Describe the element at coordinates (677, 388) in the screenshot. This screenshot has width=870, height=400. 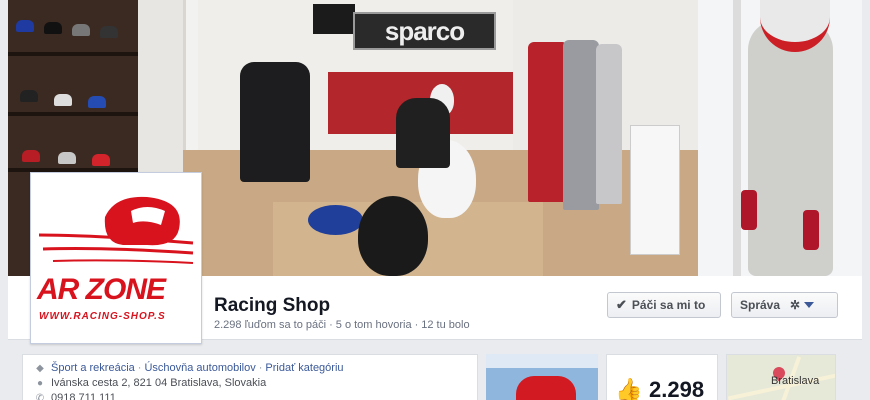
I see `likes-count: 2.298` at that location.